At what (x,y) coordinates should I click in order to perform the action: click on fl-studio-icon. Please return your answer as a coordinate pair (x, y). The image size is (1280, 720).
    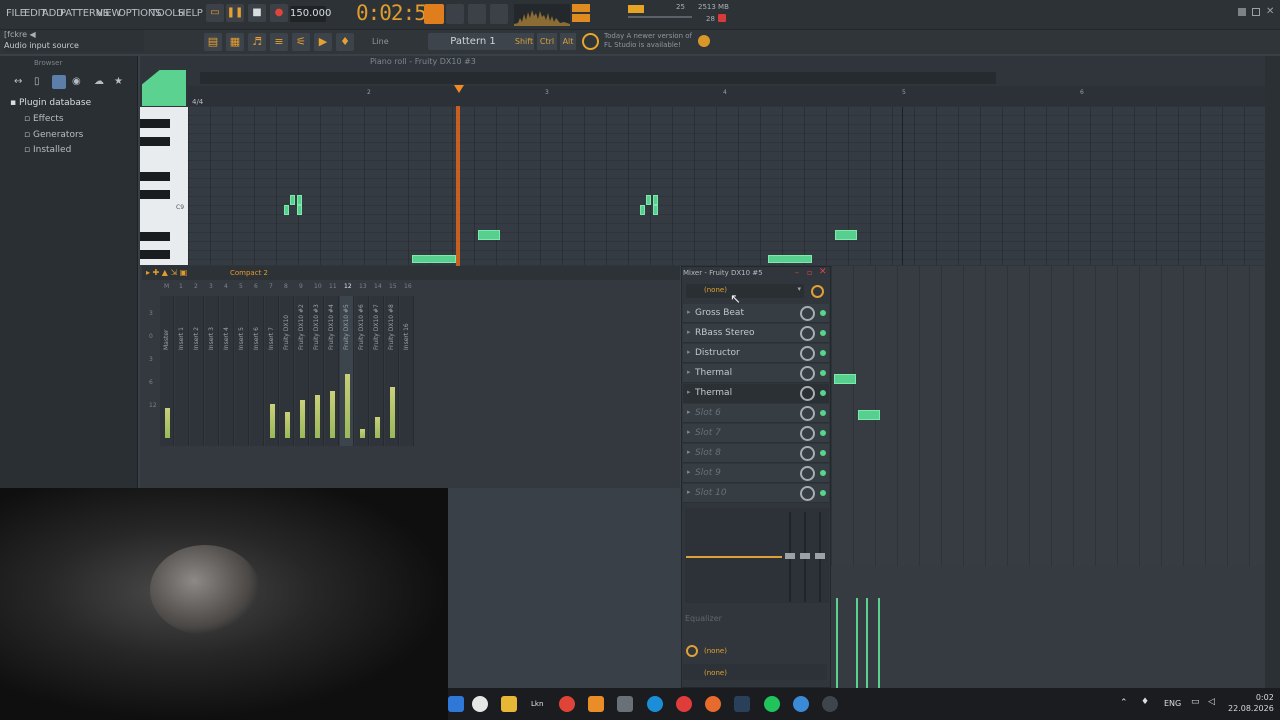
    Looking at the image, I should click on (596, 704).